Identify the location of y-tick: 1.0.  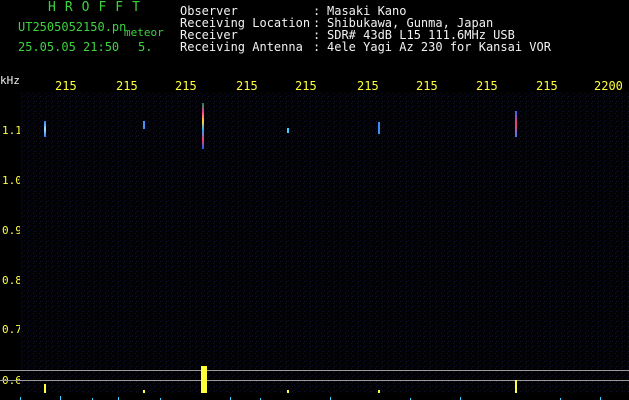
(12, 180).